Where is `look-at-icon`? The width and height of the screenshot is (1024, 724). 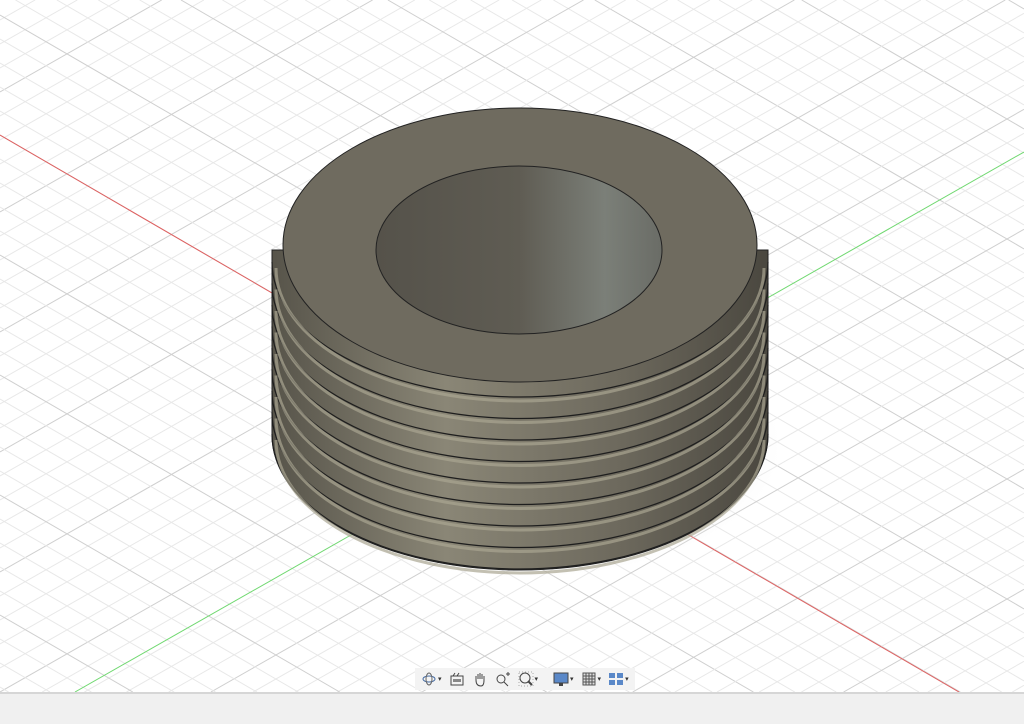 look-at-icon is located at coordinates (457, 679).